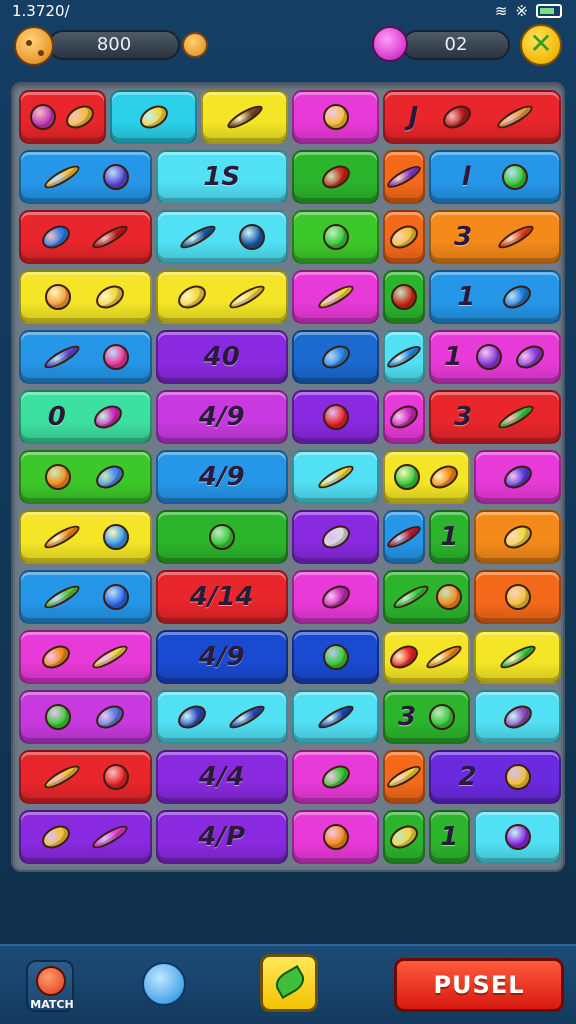  I want to click on pusel-button: PUSEL, so click(479, 985).